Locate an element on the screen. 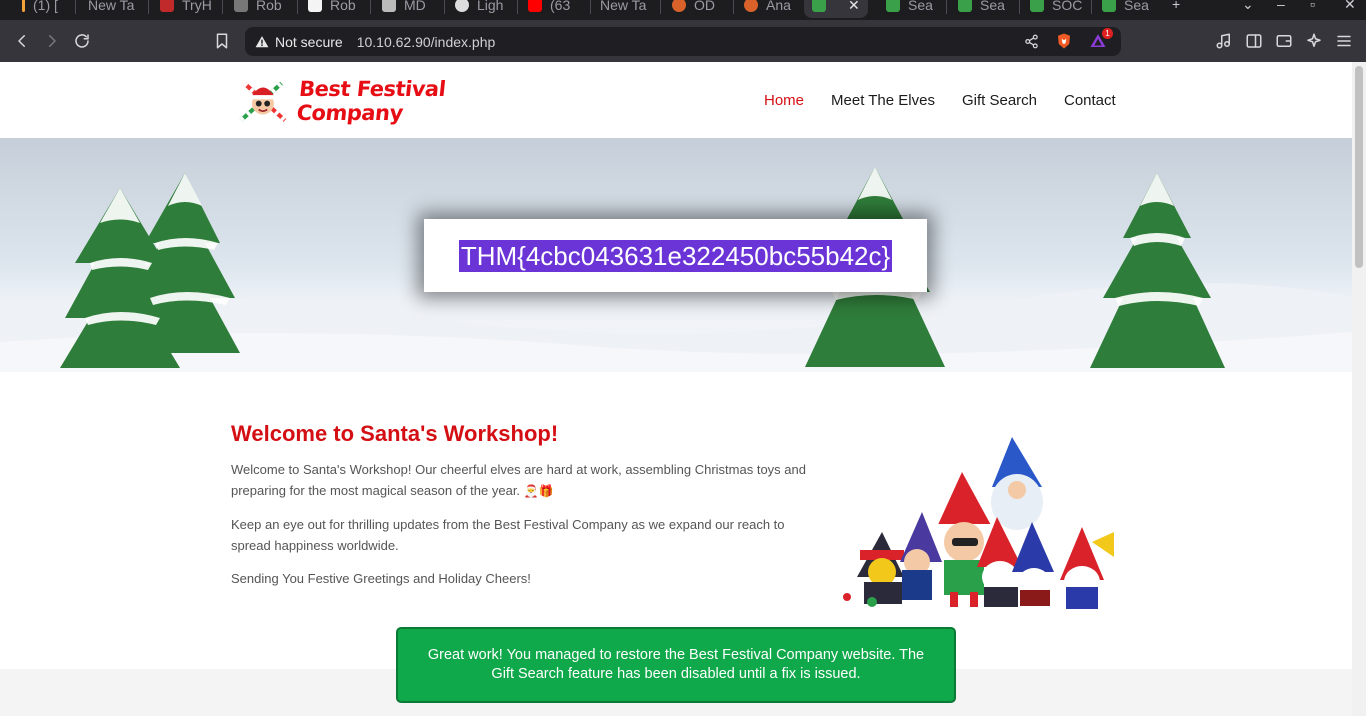 This screenshot has height=716, width=1366. browser-tab: MD is located at coordinates (404, 9).